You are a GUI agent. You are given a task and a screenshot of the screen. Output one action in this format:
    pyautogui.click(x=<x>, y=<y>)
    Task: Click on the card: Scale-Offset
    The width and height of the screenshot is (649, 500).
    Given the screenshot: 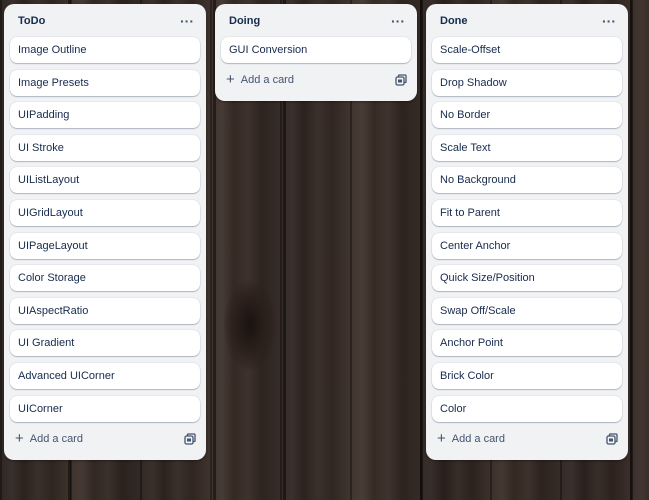 What is the action you would take?
    pyautogui.click(x=527, y=50)
    